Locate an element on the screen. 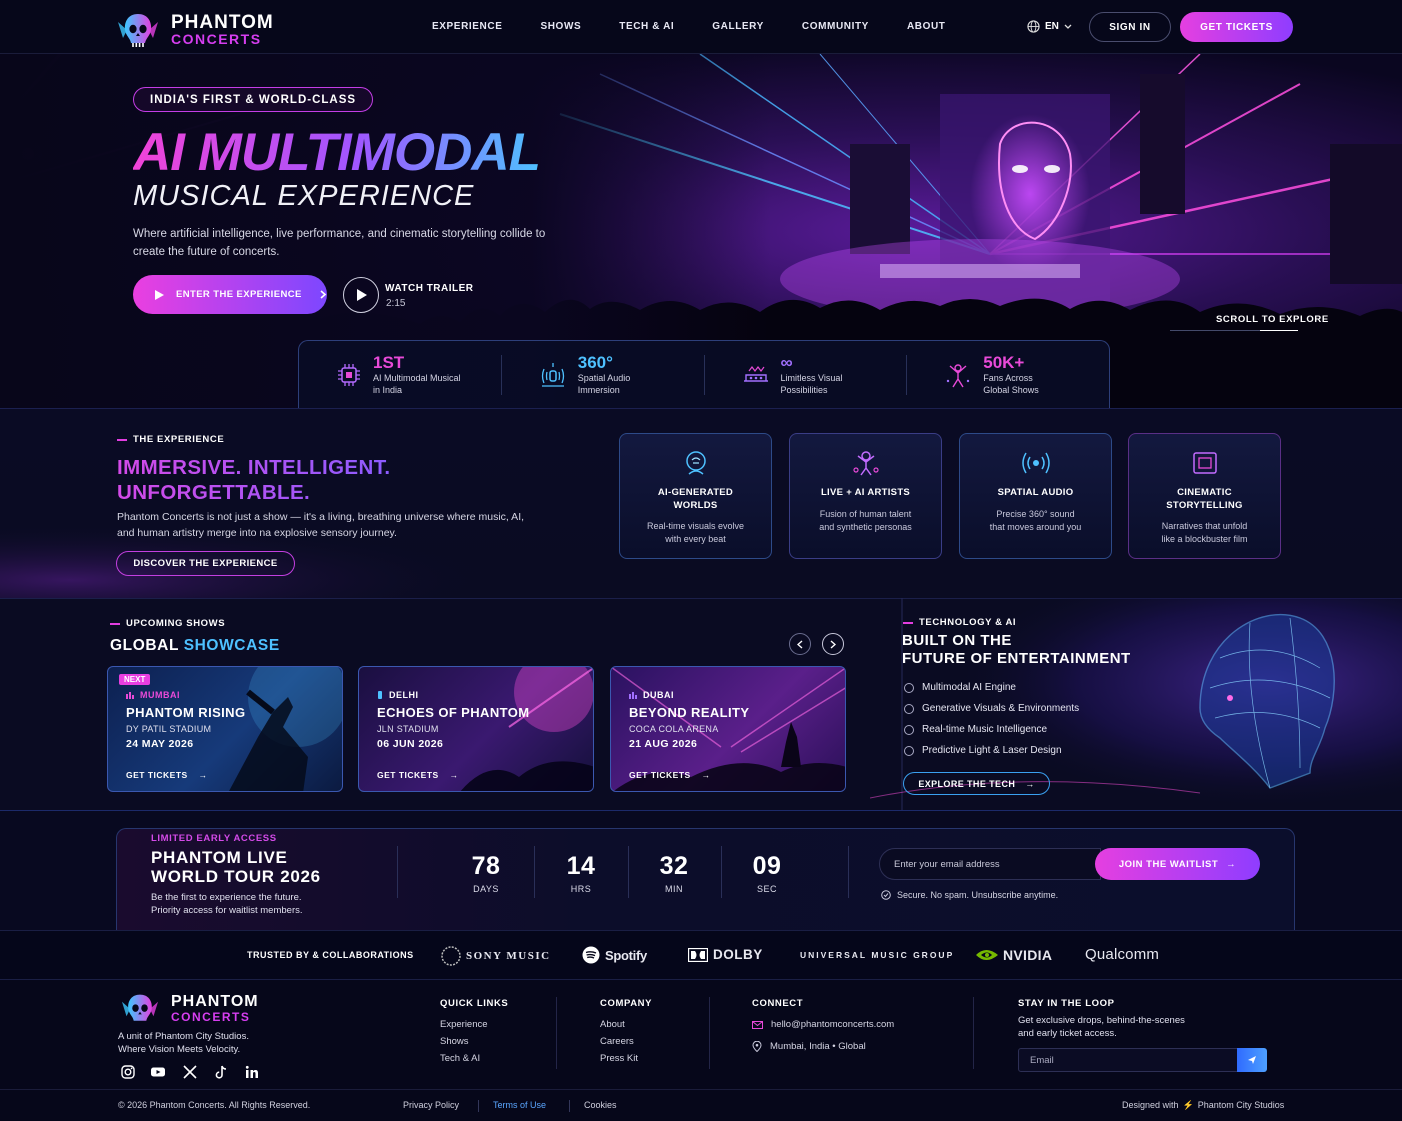 The width and height of the screenshot is (1402, 1121). language-label: EN is located at coordinates (1052, 26).